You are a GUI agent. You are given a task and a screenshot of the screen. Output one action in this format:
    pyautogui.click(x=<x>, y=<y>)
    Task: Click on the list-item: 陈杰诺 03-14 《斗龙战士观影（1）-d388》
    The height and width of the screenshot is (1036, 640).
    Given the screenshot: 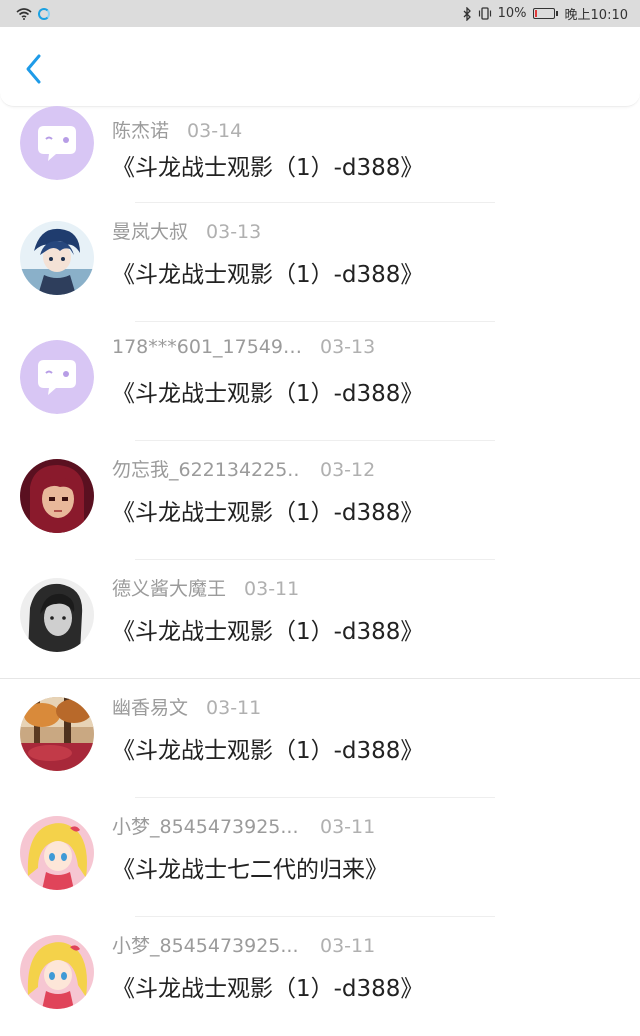 What is the action you would take?
    pyautogui.click(x=320, y=154)
    